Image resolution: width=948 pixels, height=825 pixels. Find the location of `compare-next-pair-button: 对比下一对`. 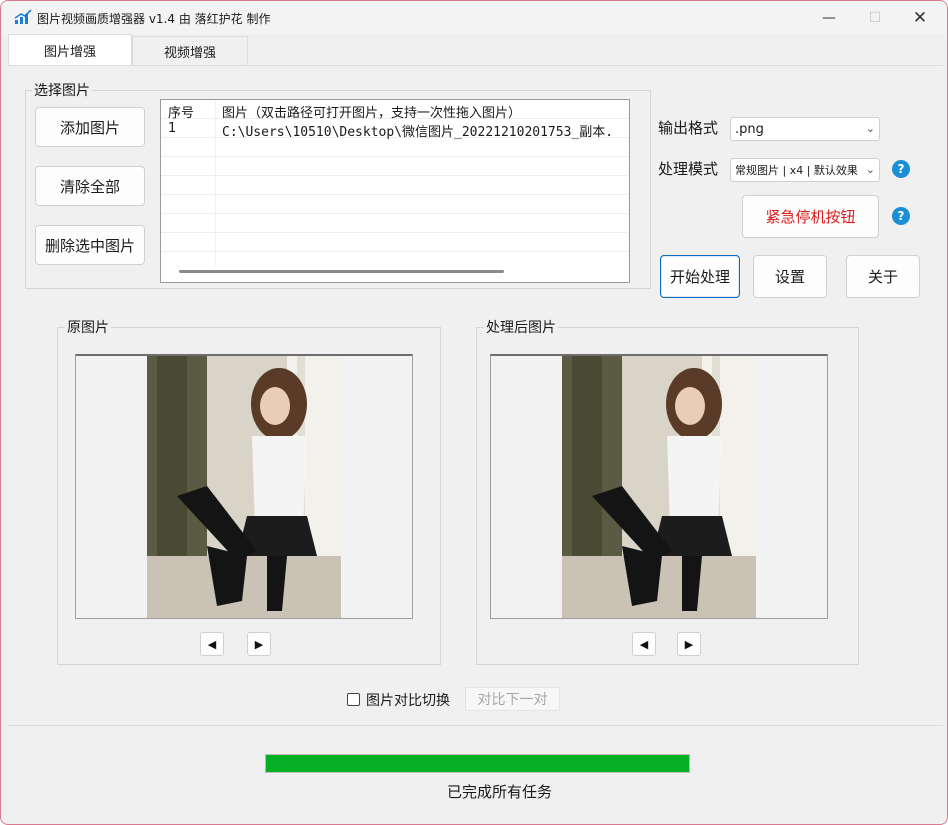

compare-next-pair-button: 对比下一对 is located at coordinates (512, 699).